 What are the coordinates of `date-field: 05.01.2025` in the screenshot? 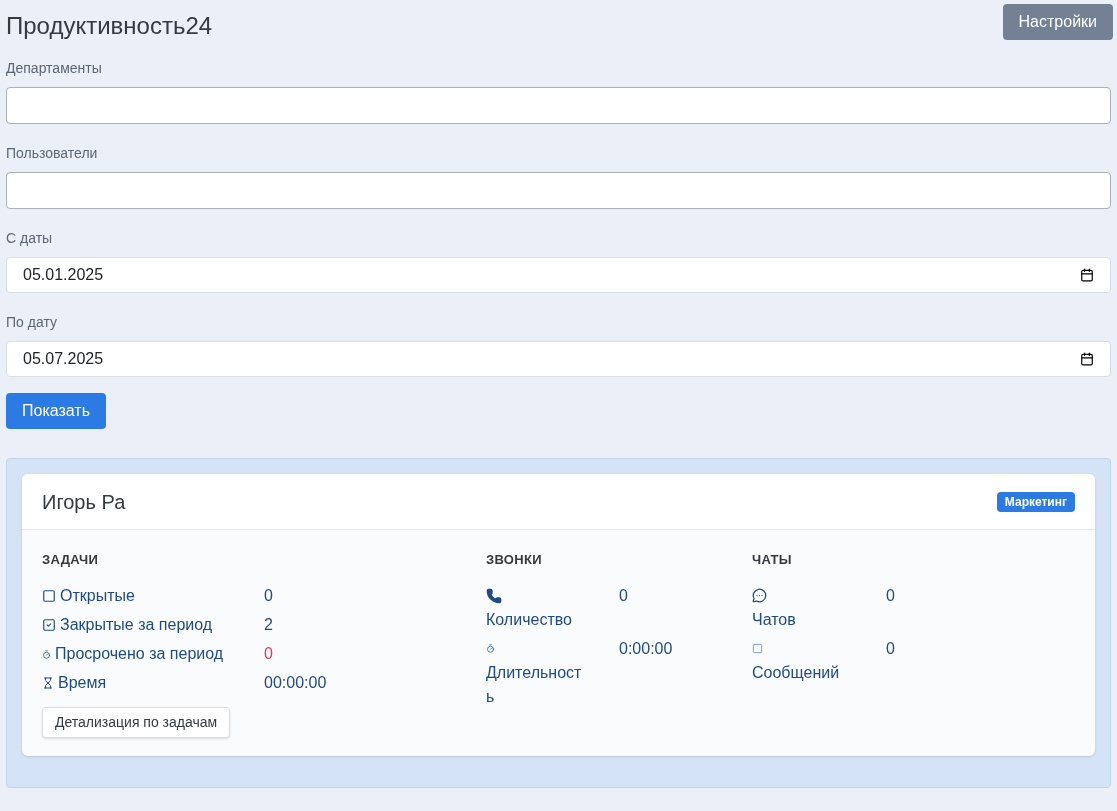 It's located at (558, 275).